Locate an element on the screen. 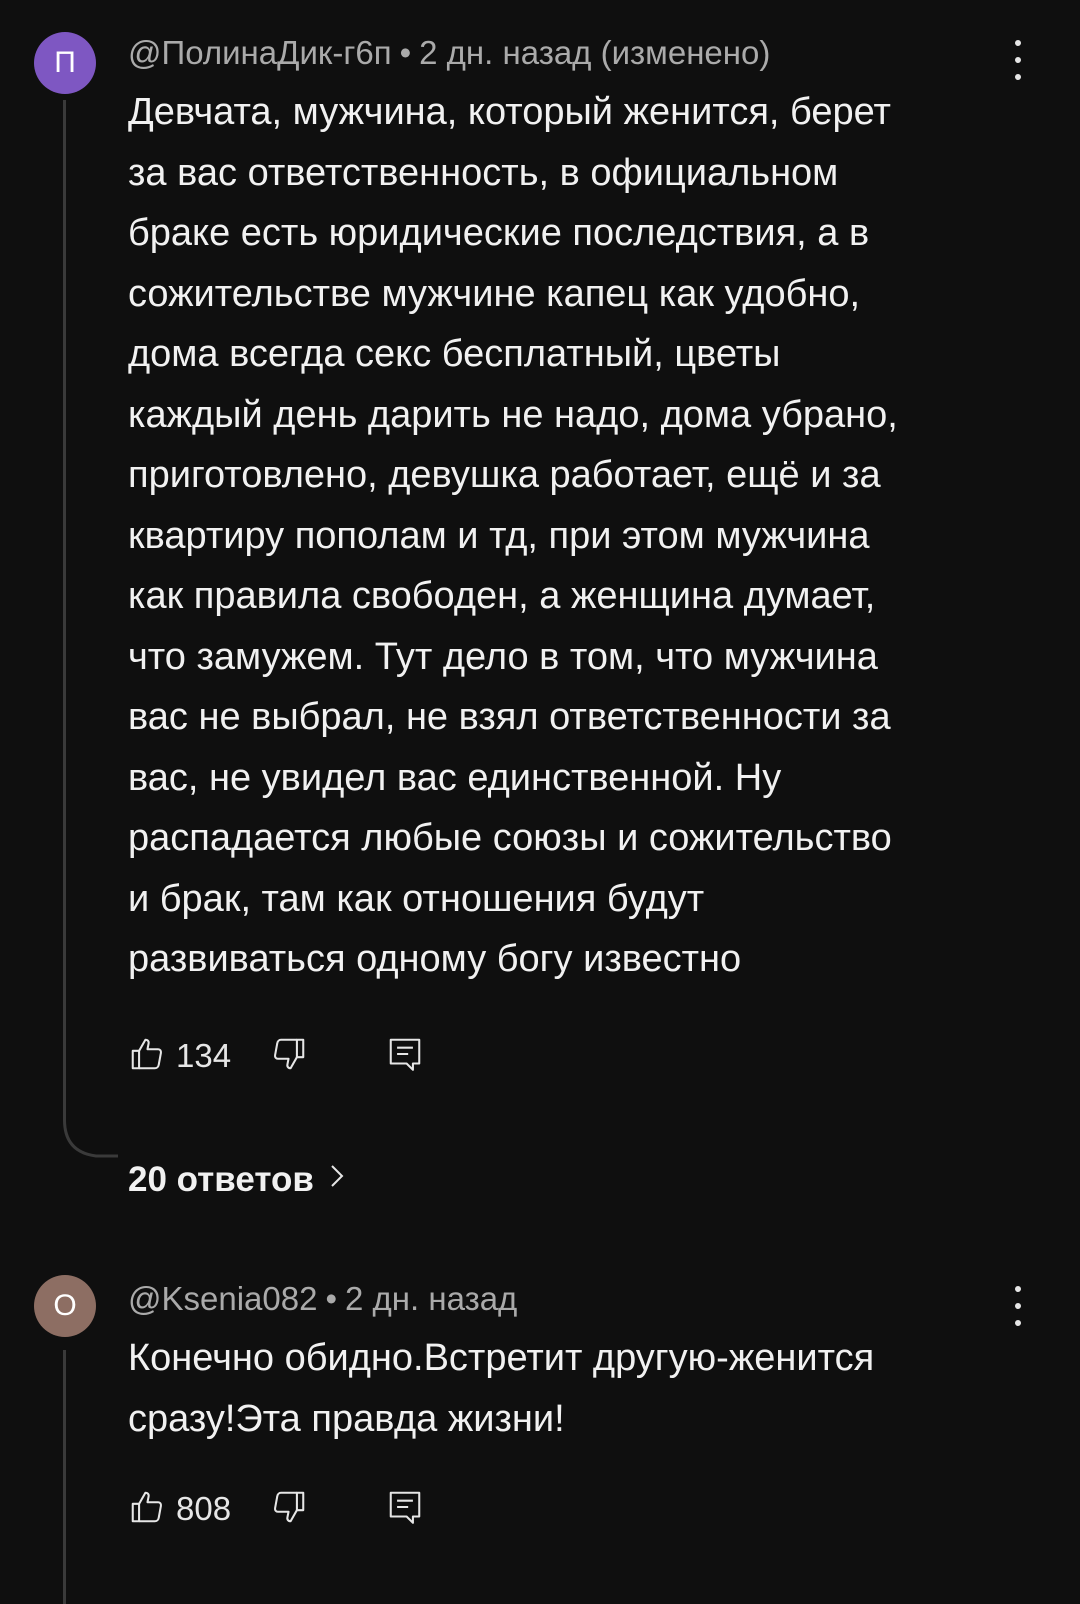 The image size is (1080, 1604). comment-actions: 134 is located at coordinates (276, 1056).